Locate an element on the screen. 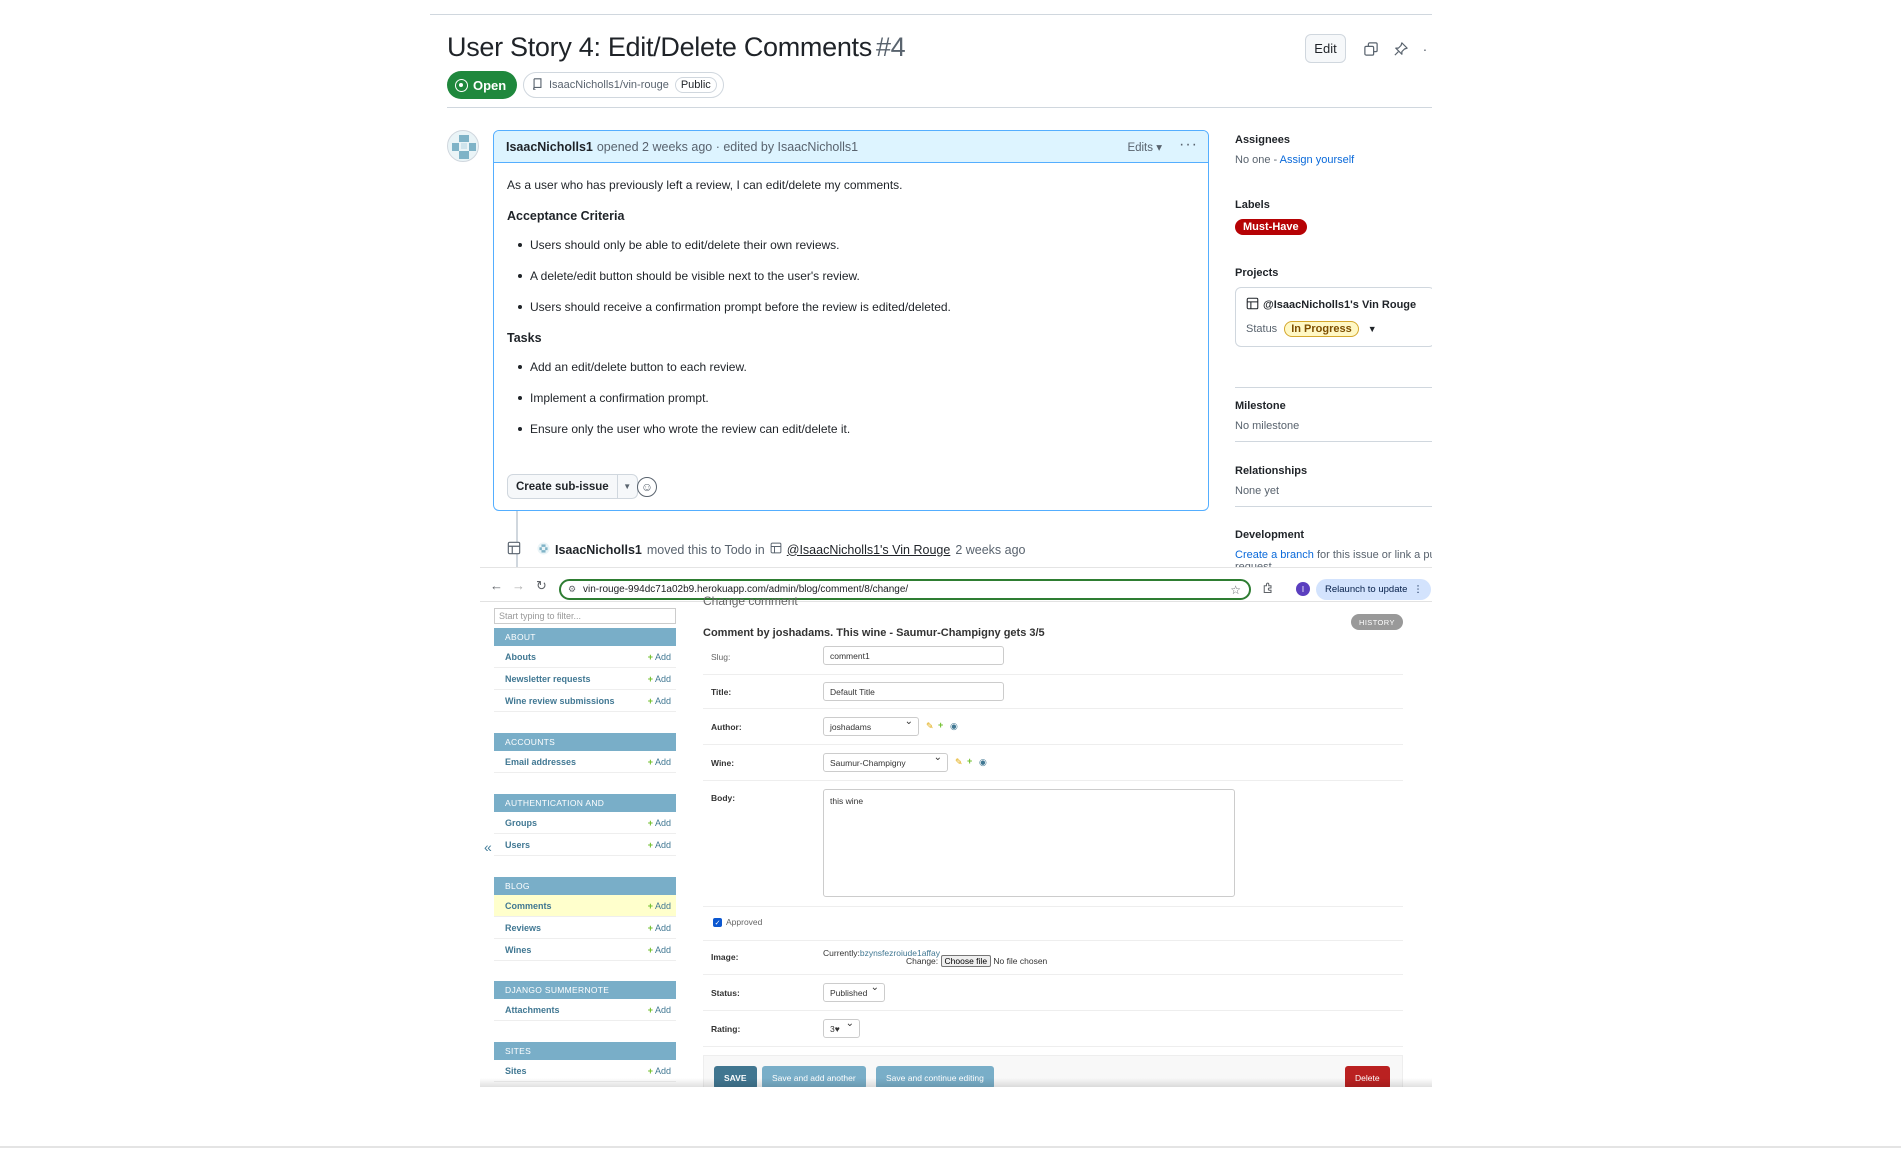 This screenshot has width=1901, height=1149. project-status-badge: In Progress is located at coordinates (1321, 329).